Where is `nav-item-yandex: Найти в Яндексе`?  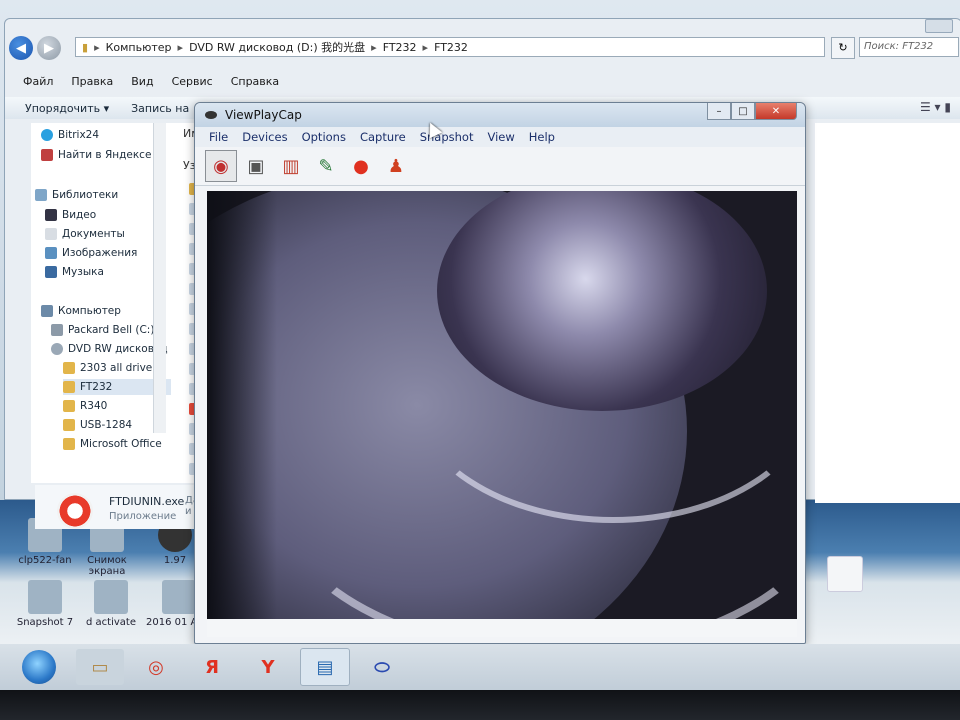
nav-item-yandex: Найти в Яндексе is located at coordinates (96, 155).